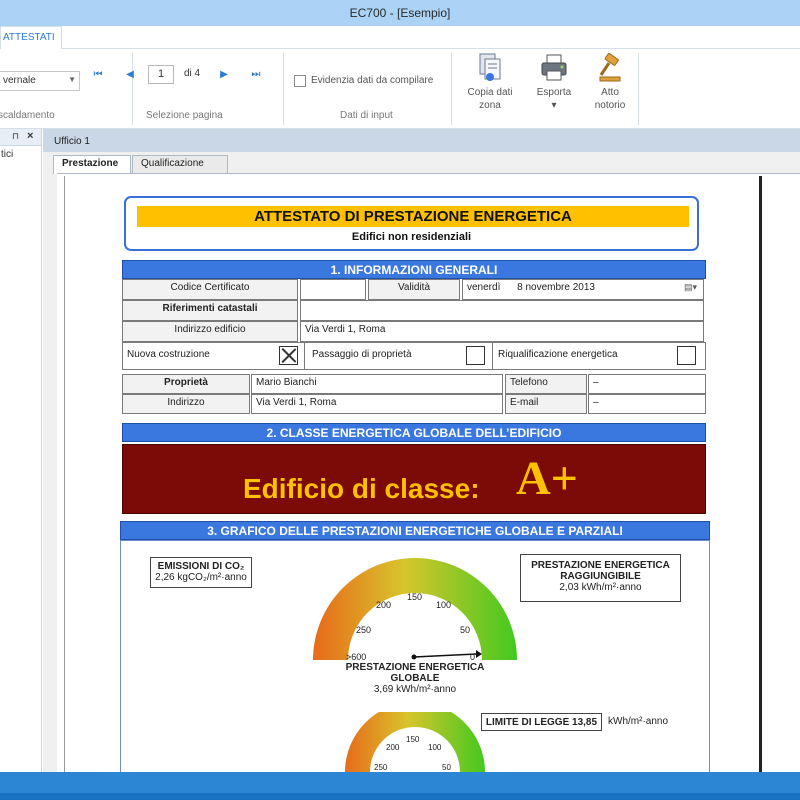 This screenshot has width=800, height=800. I want to click on emissioni-box: EMISSIONI DI CO₂ 2,26 kgCO₂/m²·anno, so click(201, 572).